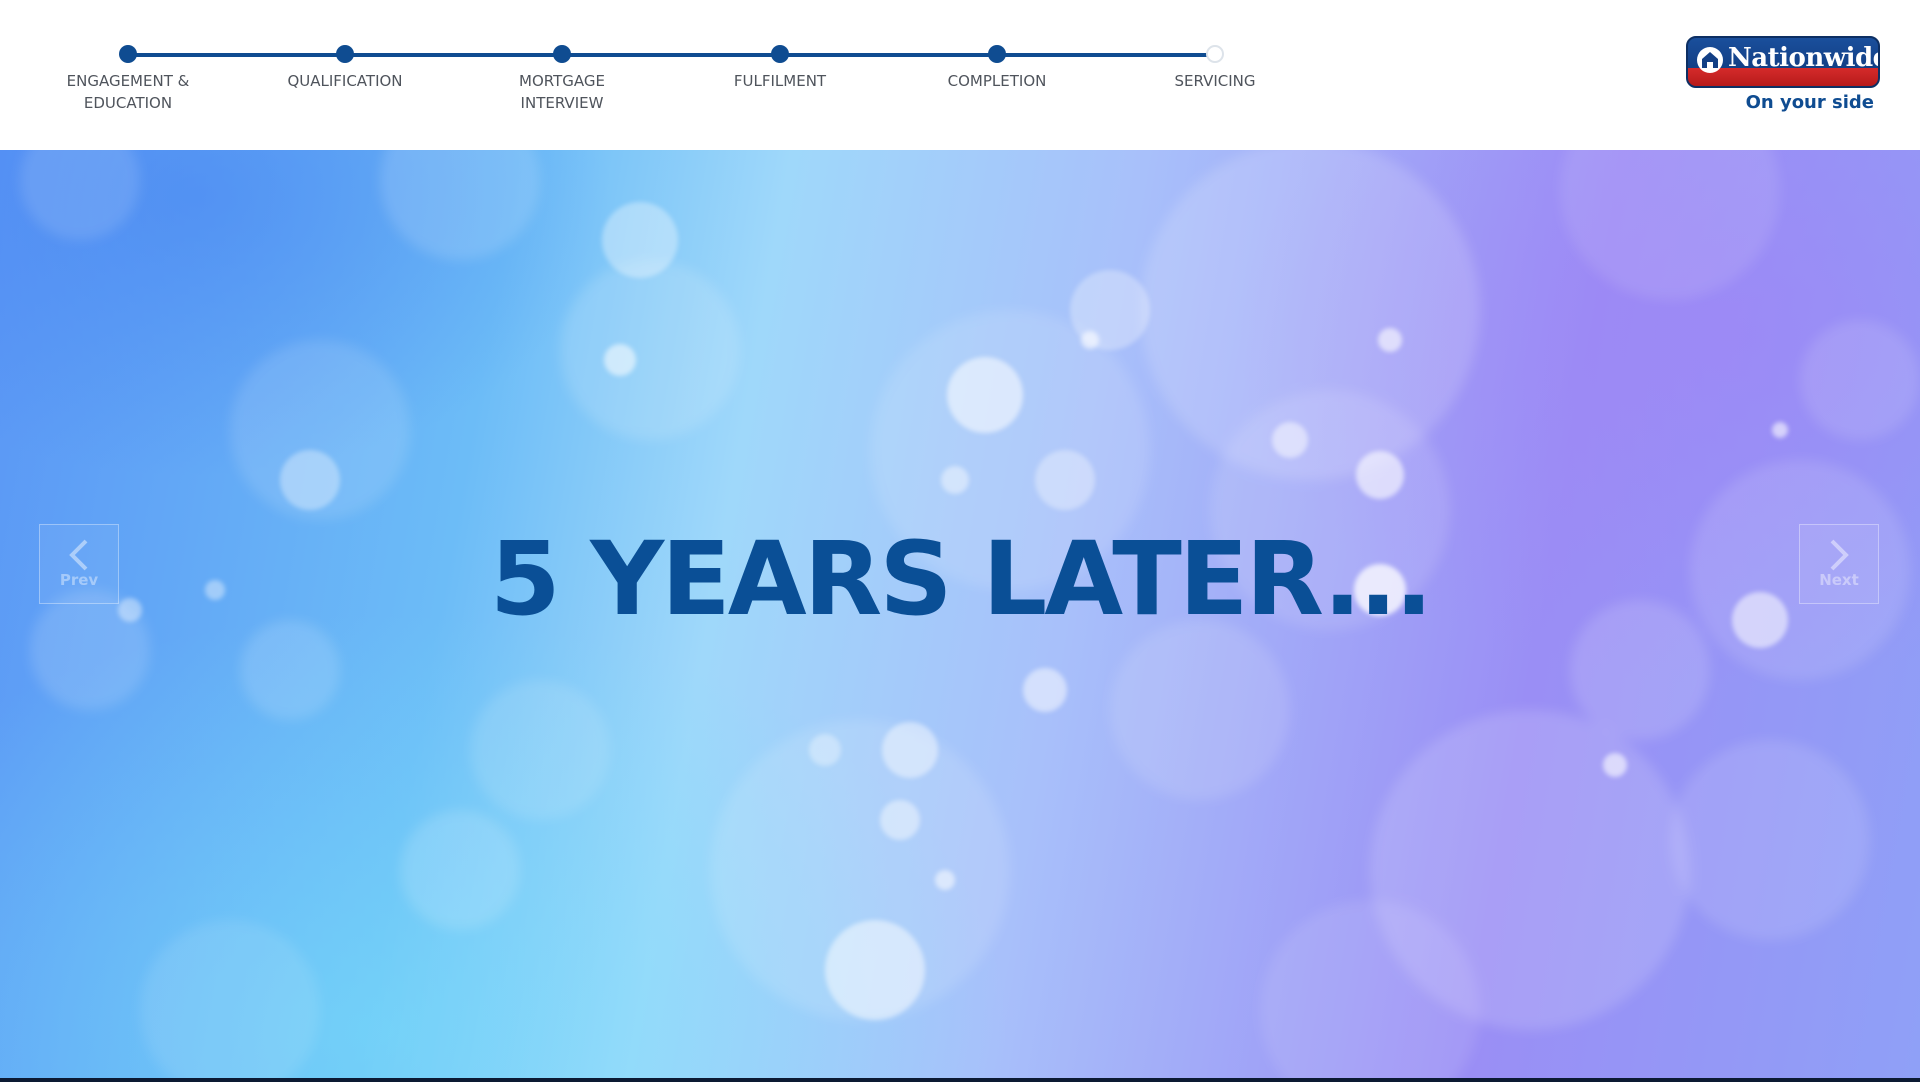  Describe the element at coordinates (1215, 68) in the screenshot. I see `step-servicing: SERVICING` at that location.